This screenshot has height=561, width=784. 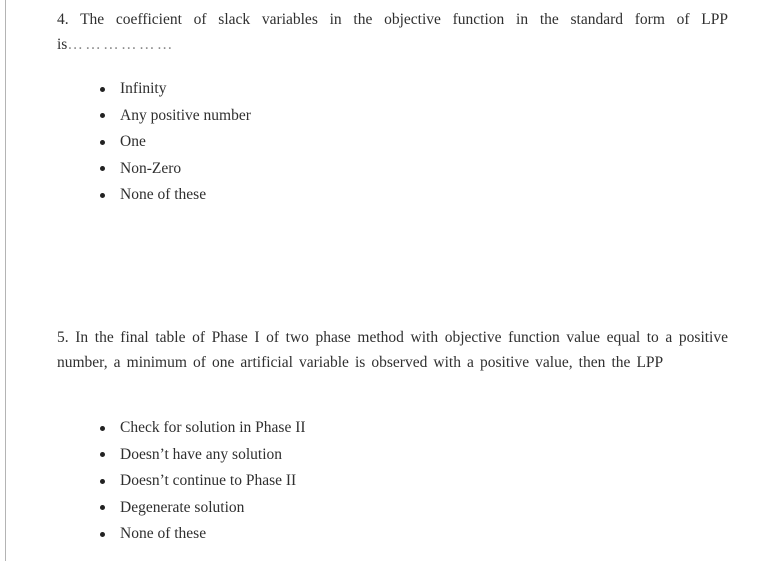 What do you see at coordinates (151, 168) in the screenshot?
I see `option-label: Non-Zero` at bounding box center [151, 168].